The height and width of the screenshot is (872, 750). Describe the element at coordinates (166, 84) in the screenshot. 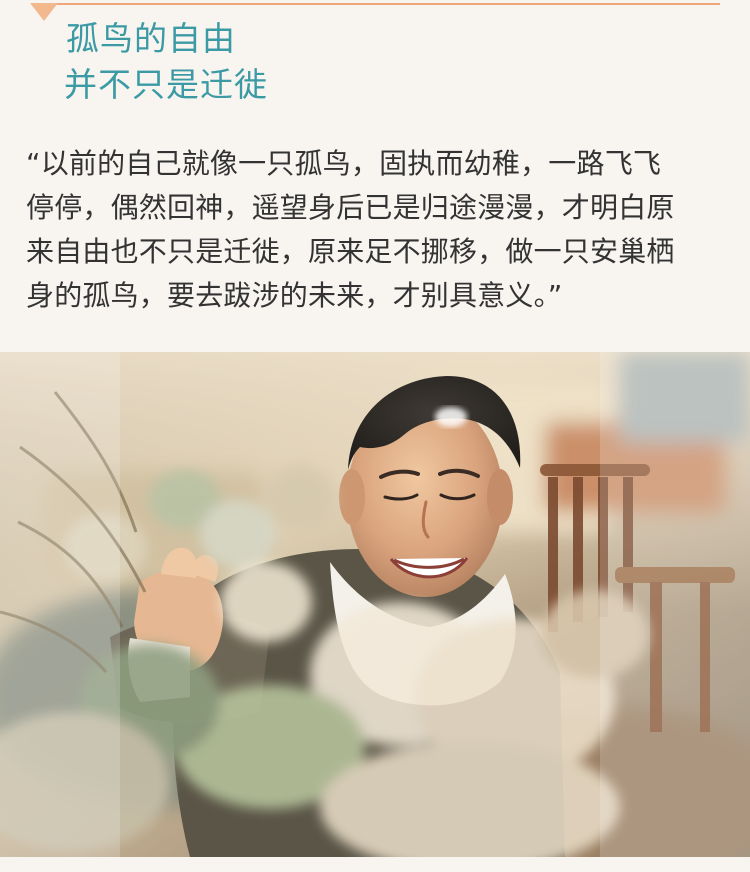

I see `heading-line-2: 并不只是迁徙` at that location.